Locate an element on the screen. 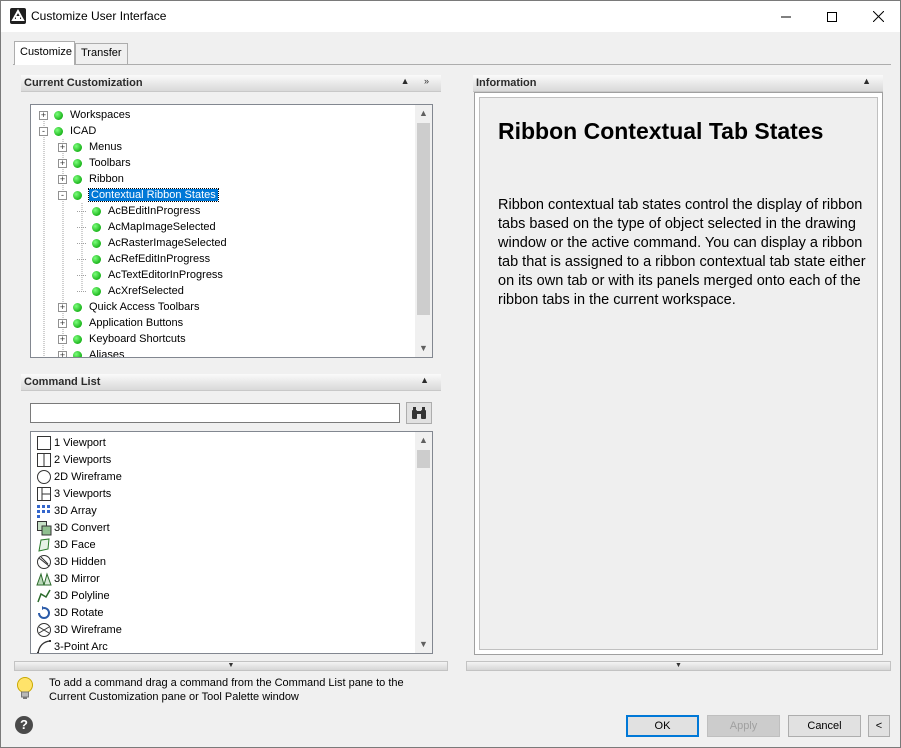  current-customization-header: Current Customization ▲ » is located at coordinates (231, 83).